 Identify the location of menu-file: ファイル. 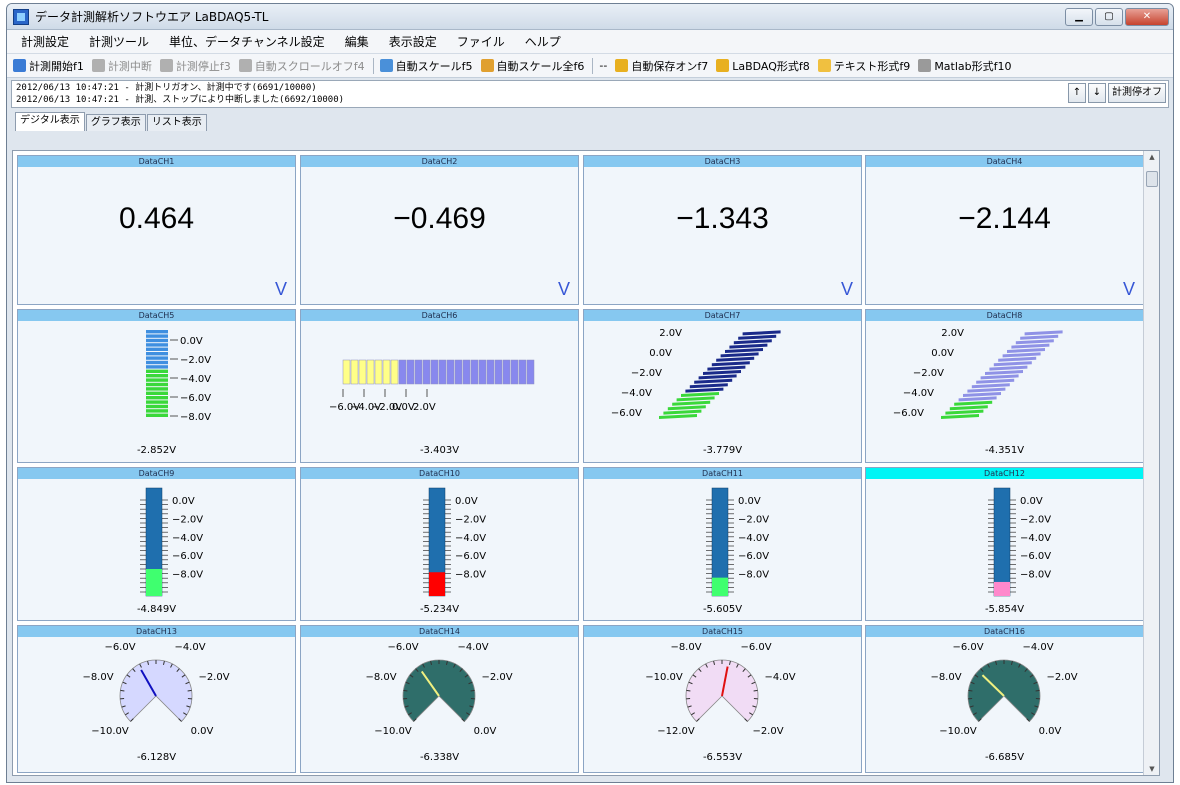
(481, 41).